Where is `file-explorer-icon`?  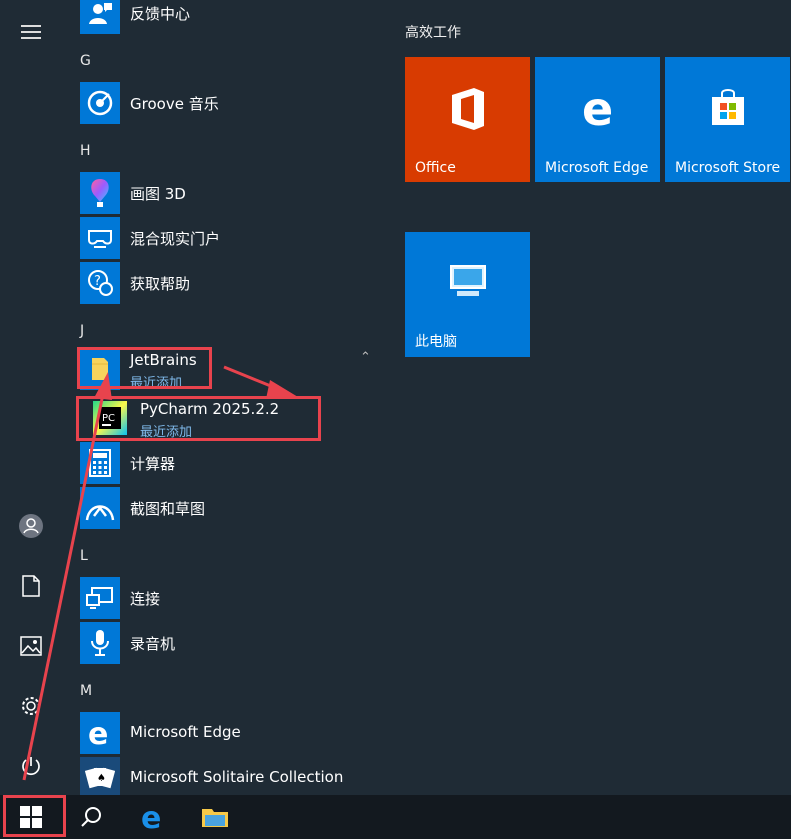 file-explorer-icon is located at coordinates (215, 817).